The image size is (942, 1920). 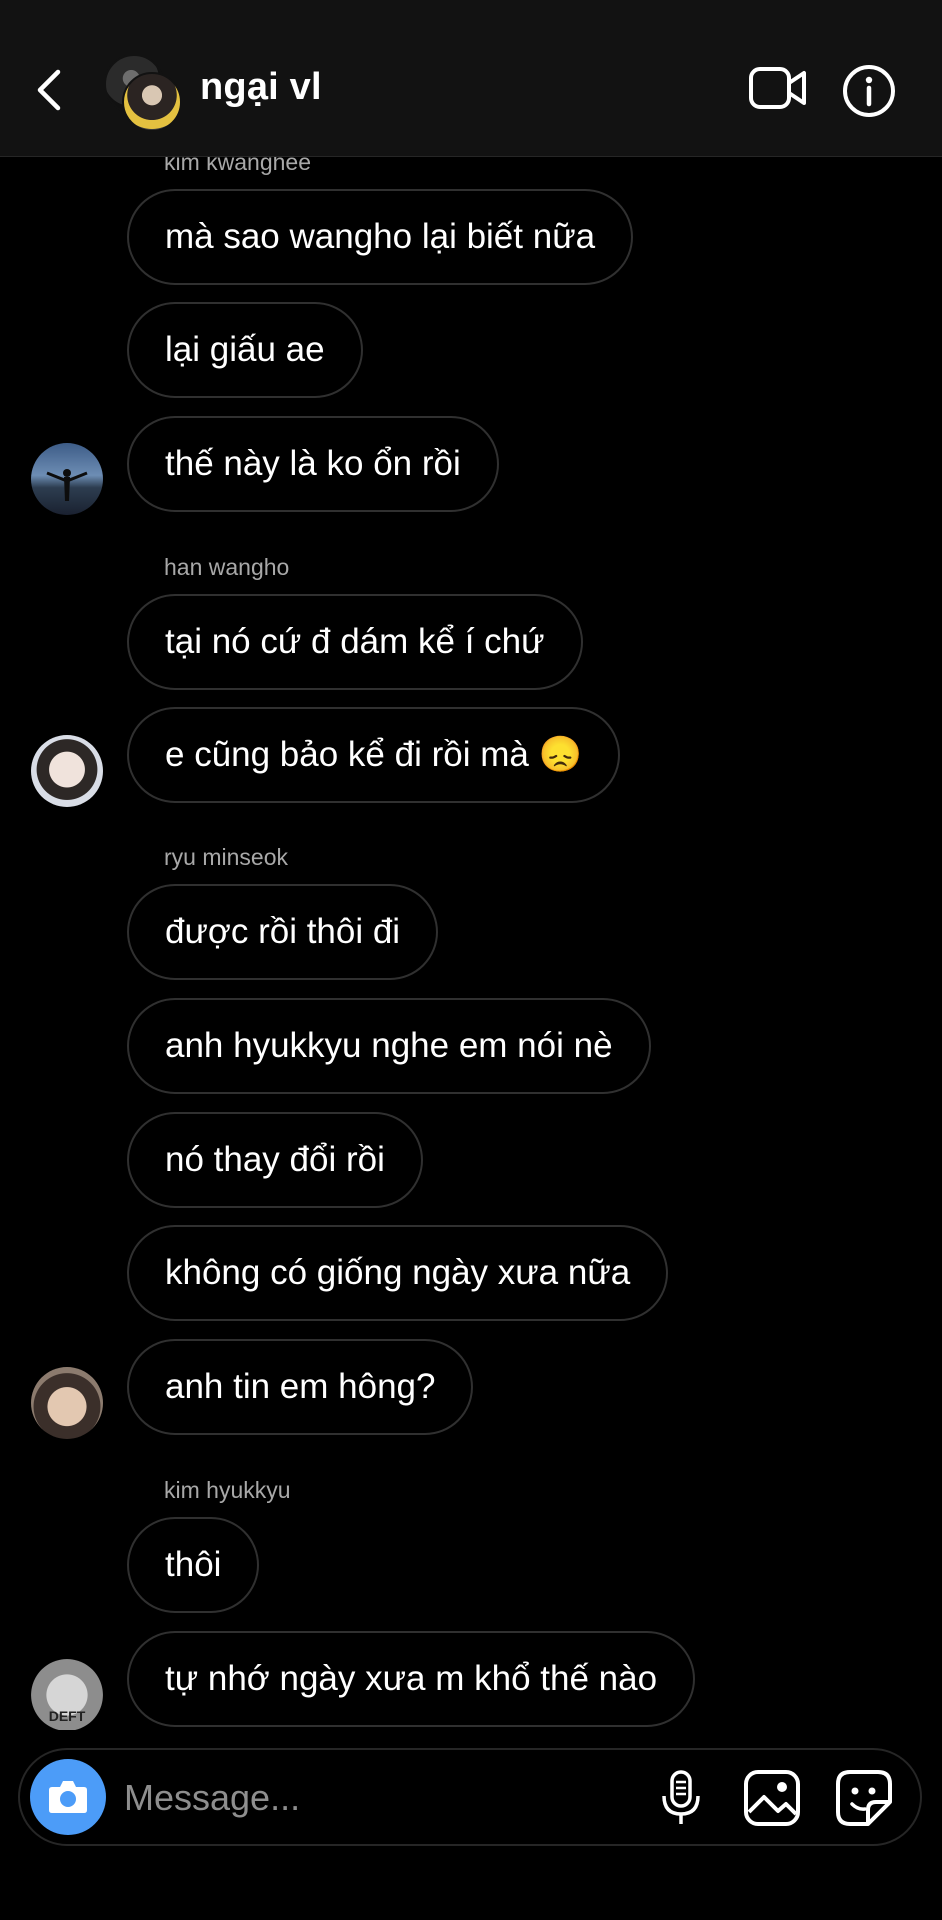 I want to click on video-call-button, so click(x=778, y=89).